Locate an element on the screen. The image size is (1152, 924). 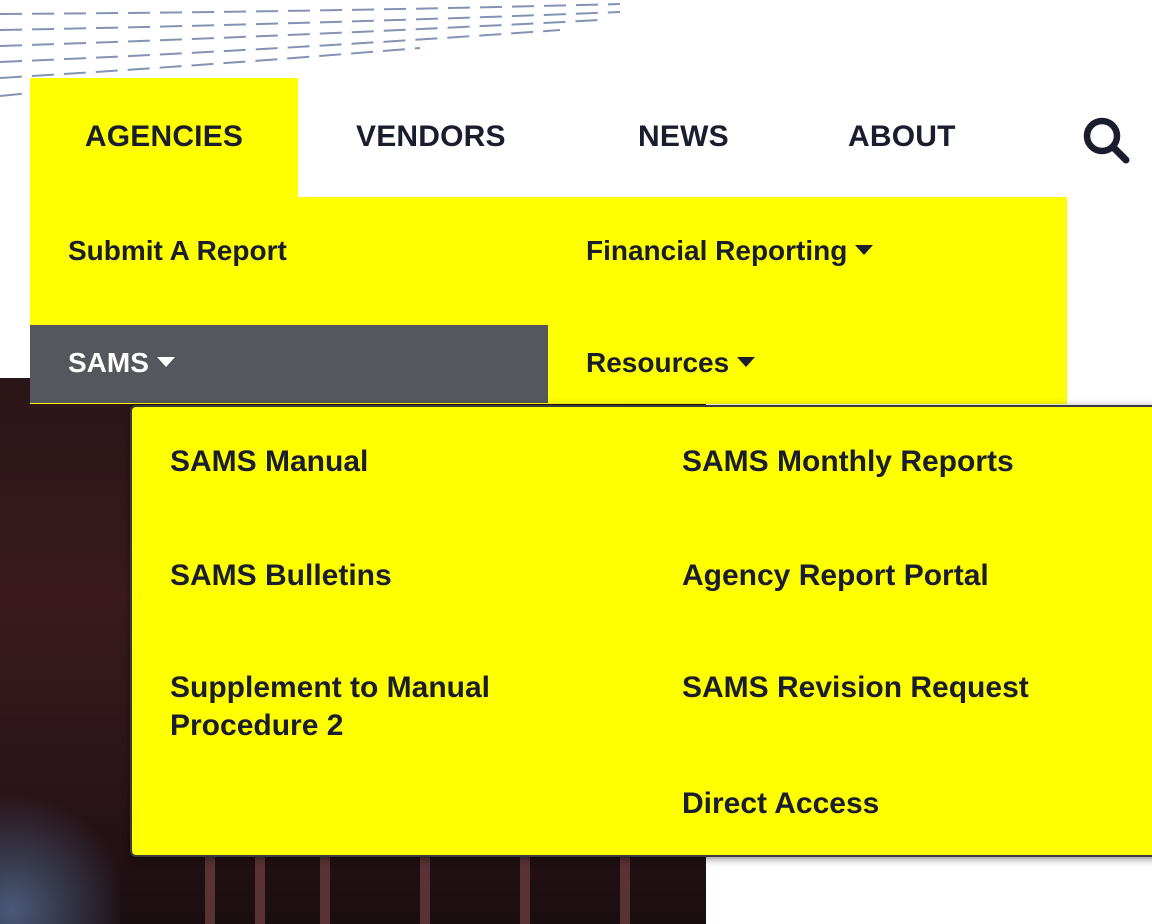
nav-news: NEWS is located at coordinates (683, 138).